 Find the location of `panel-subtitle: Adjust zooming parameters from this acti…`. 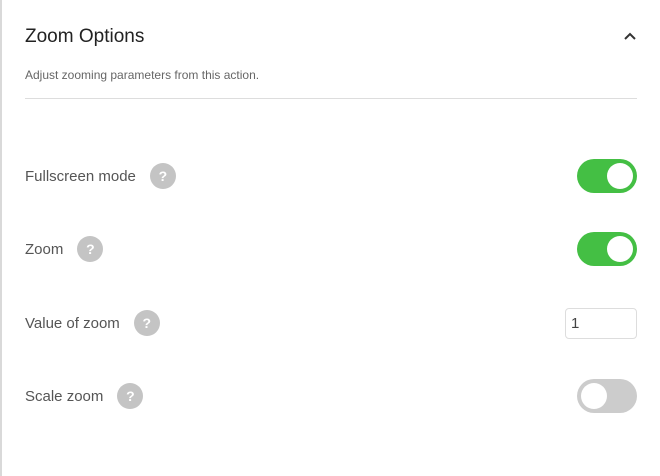

panel-subtitle: Adjust zooming parameters from this acti… is located at coordinates (142, 75).